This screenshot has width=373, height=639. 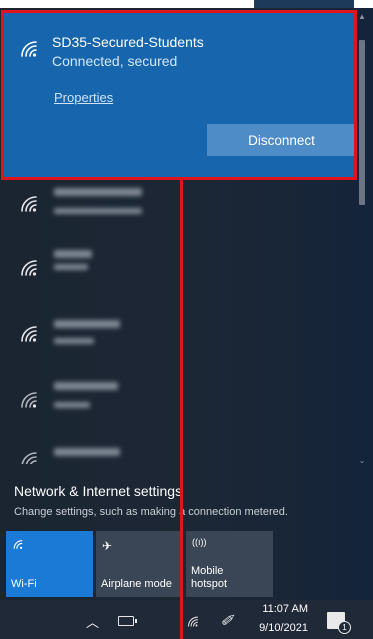 What do you see at coordinates (207, 571) in the screenshot?
I see `hotspot-label-line-1: Mobile` at bounding box center [207, 571].